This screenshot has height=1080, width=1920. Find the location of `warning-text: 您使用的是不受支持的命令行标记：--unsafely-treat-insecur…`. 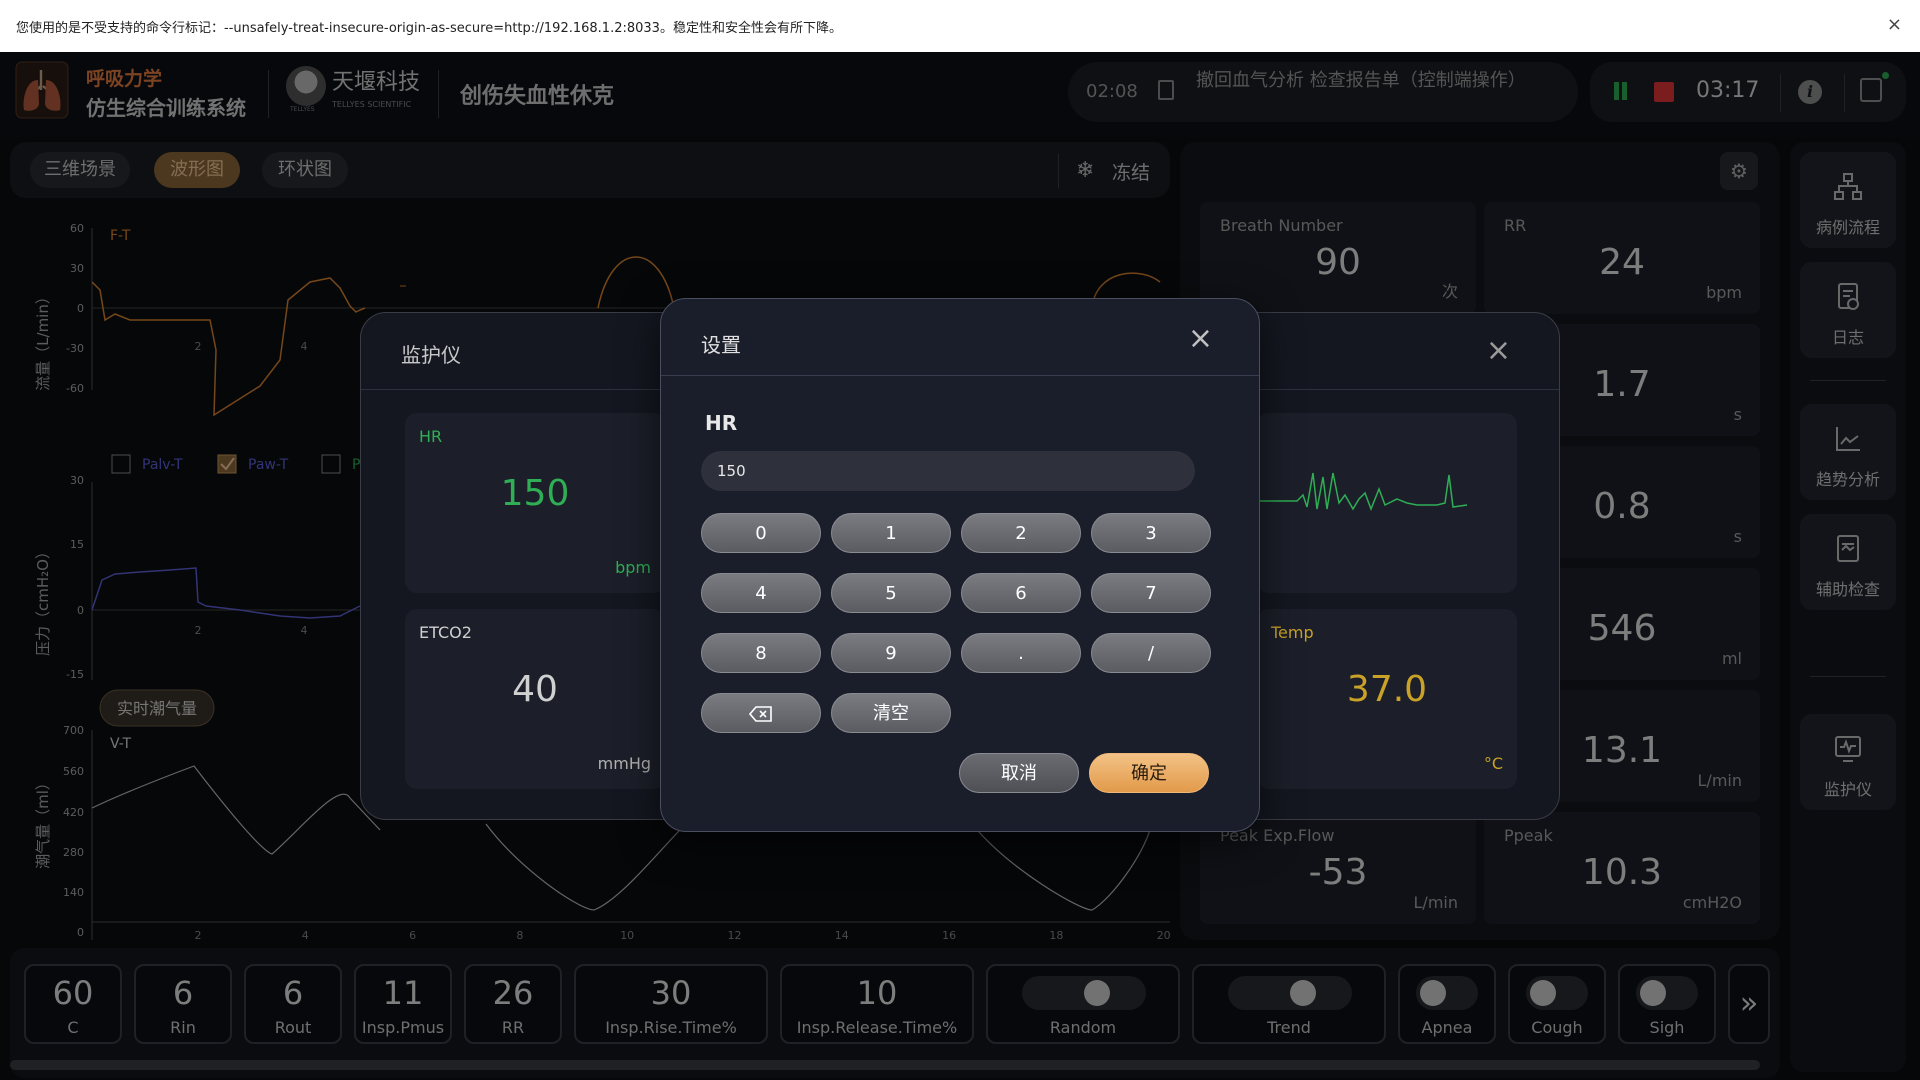

warning-text: 您使用的是不受支持的命令行标记：--unsafely-treat-insecur… is located at coordinates (429, 28).